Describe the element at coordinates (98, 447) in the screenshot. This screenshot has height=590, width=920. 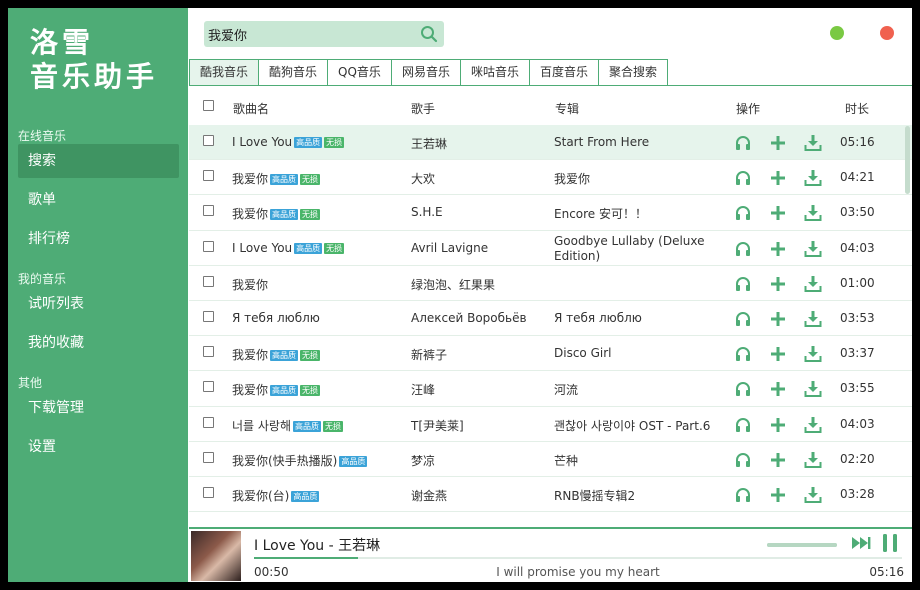
I see `sidebar-item-settings: 设置` at that location.